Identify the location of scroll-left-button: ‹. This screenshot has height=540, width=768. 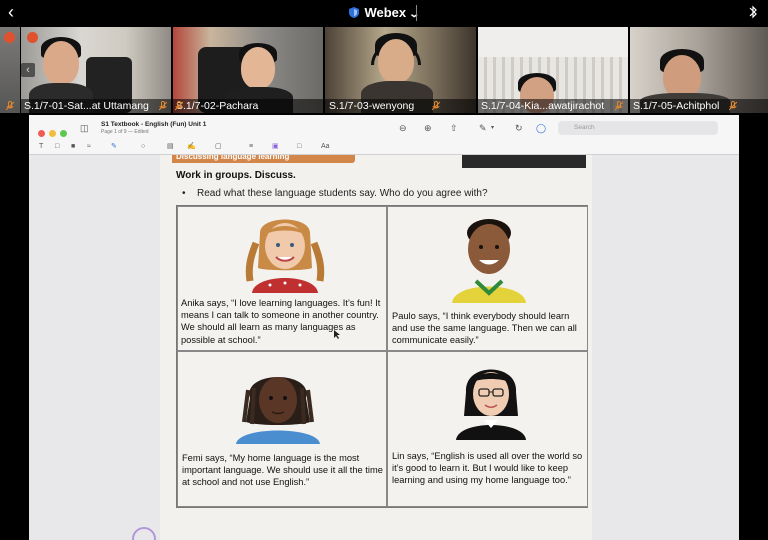
(28, 70).